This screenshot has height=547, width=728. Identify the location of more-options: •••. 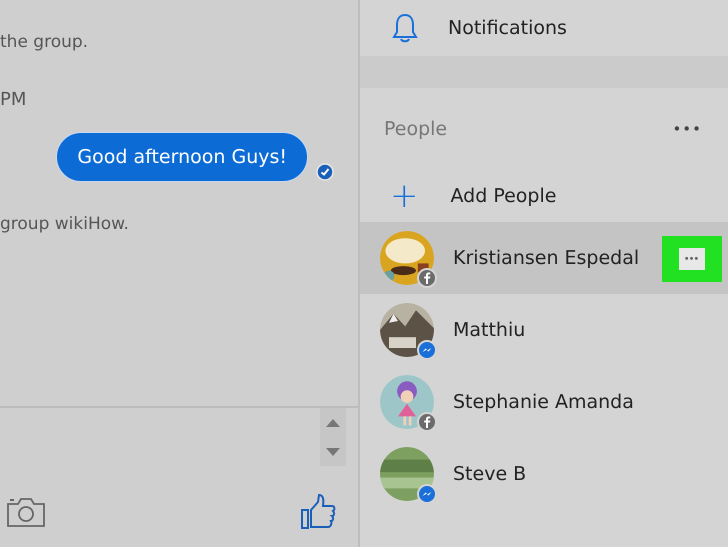
(687, 129).